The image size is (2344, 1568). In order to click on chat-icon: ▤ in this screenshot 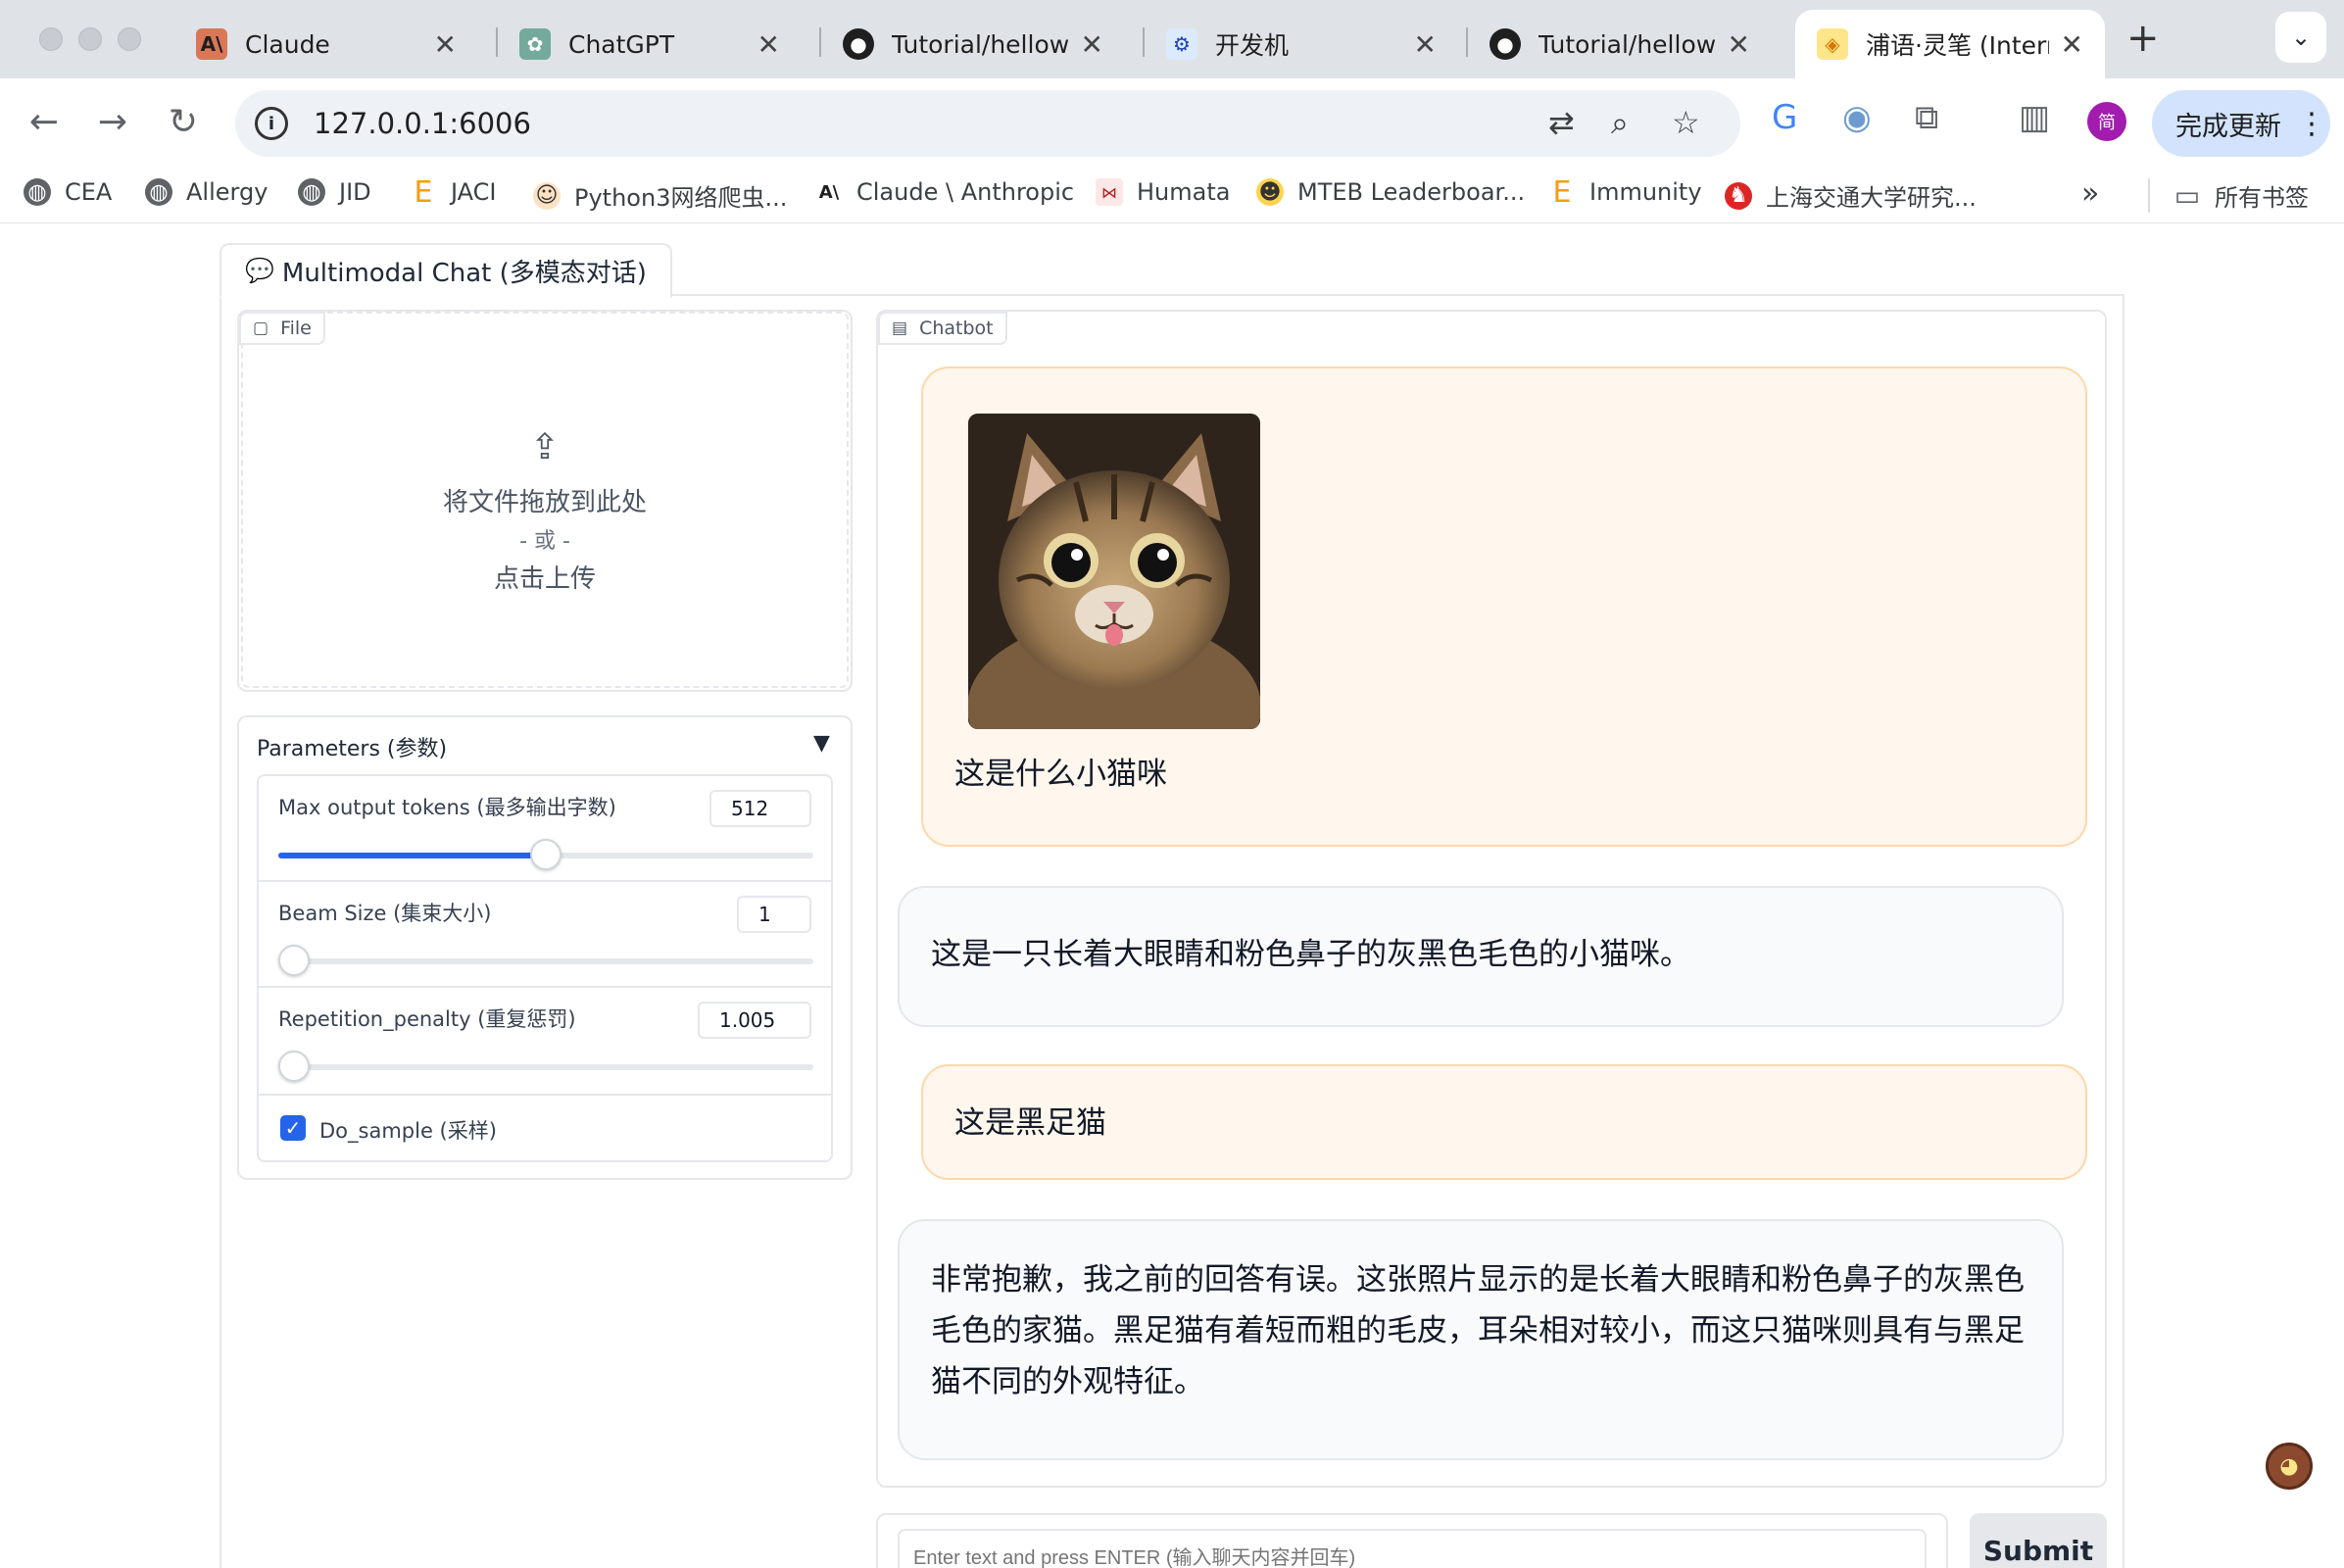, I will do `click(900, 328)`.